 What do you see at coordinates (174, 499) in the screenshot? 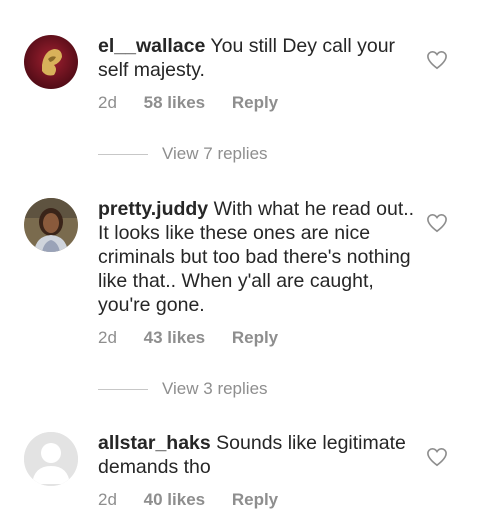
I see `like-count: 40 likes` at bounding box center [174, 499].